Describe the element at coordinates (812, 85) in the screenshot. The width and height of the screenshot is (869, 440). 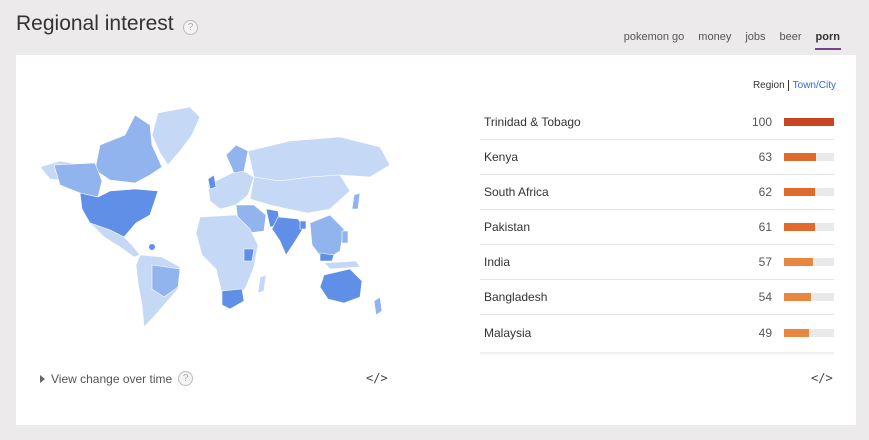
I see `toggle-town-city: Town/City` at that location.